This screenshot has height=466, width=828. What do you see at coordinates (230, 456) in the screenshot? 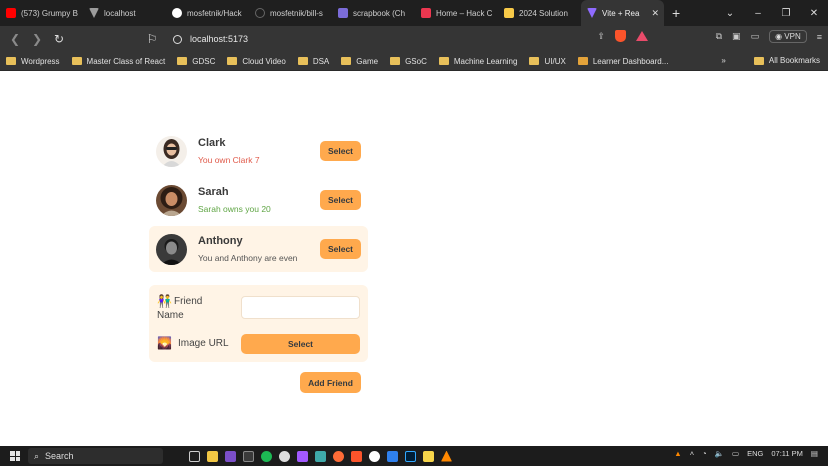
I see `visual-studio-icon` at bounding box center [230, 456].